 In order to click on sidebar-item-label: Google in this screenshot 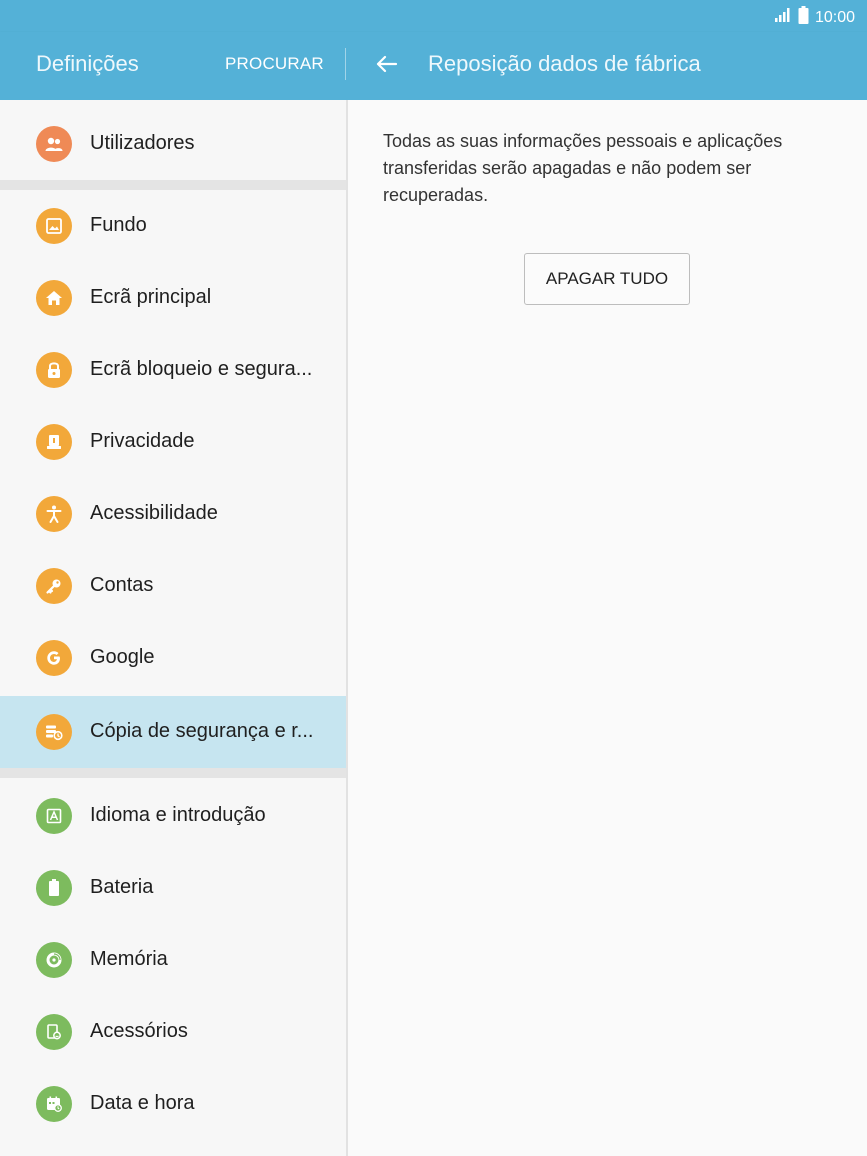, I will do `click(122, 657)`.